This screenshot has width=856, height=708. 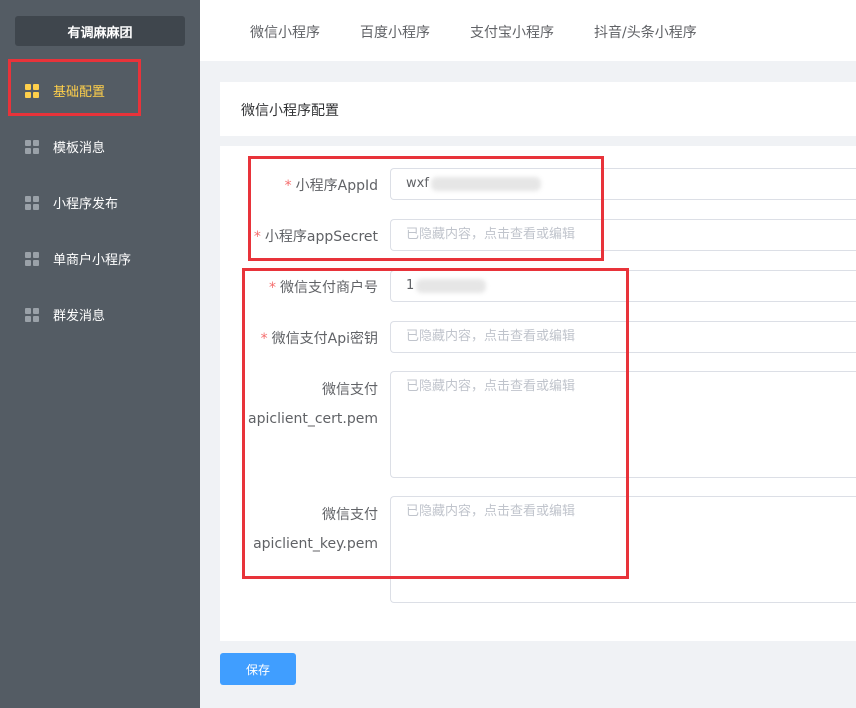 What do you see at coordinates (313, 419) in the screenshot?
I see `cert-label-line2: apiclient_cert.pem` at bounding box center [313, 419].